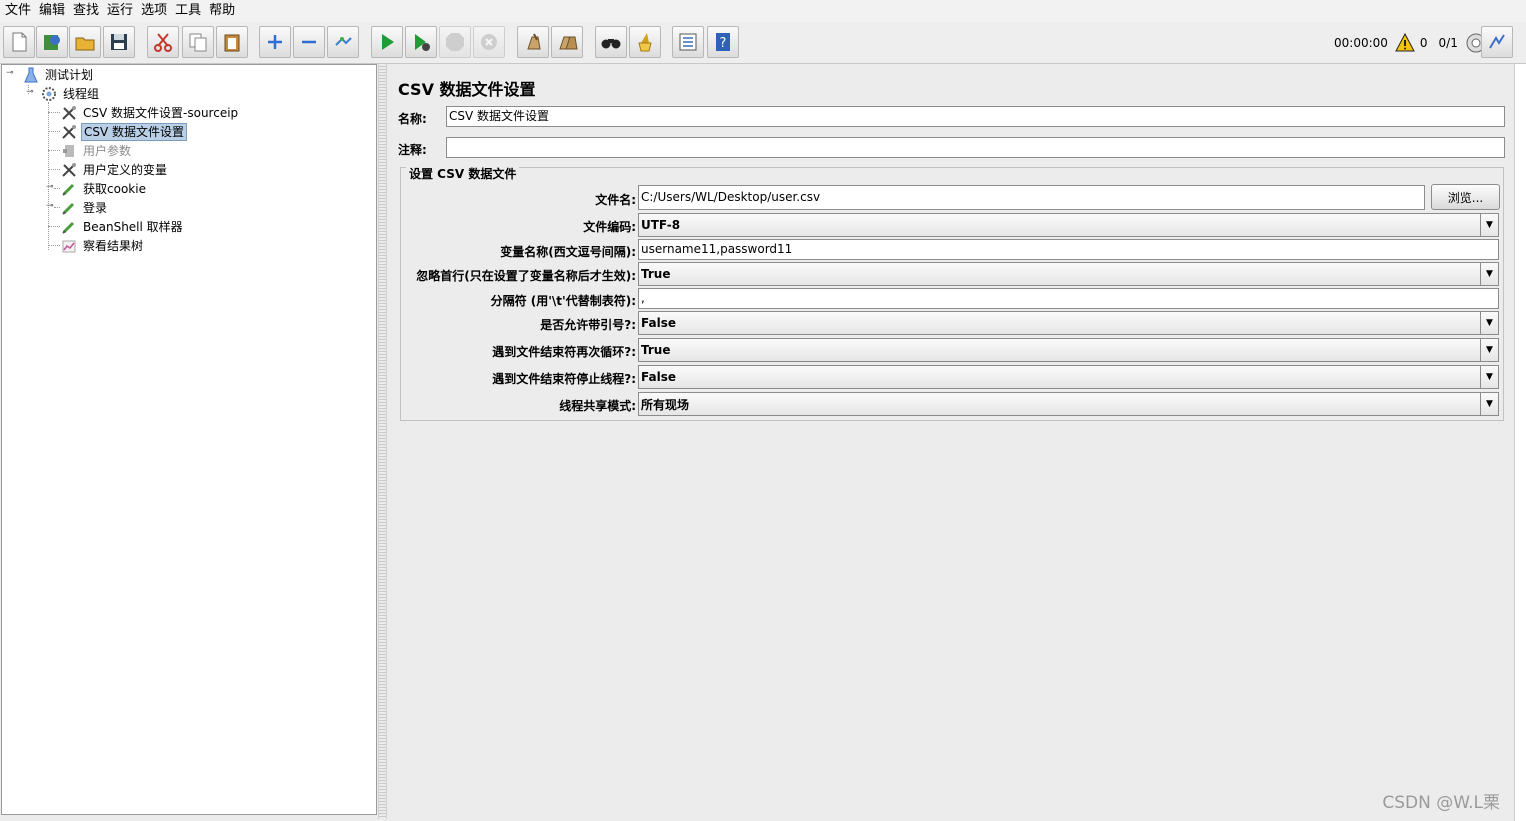 The image size is (1526, 821). What do you see at coordinates (10, 73) in the screenshot?
I see `tree-toggle-test-plan: ⊸` at bounding box center [10, 73].